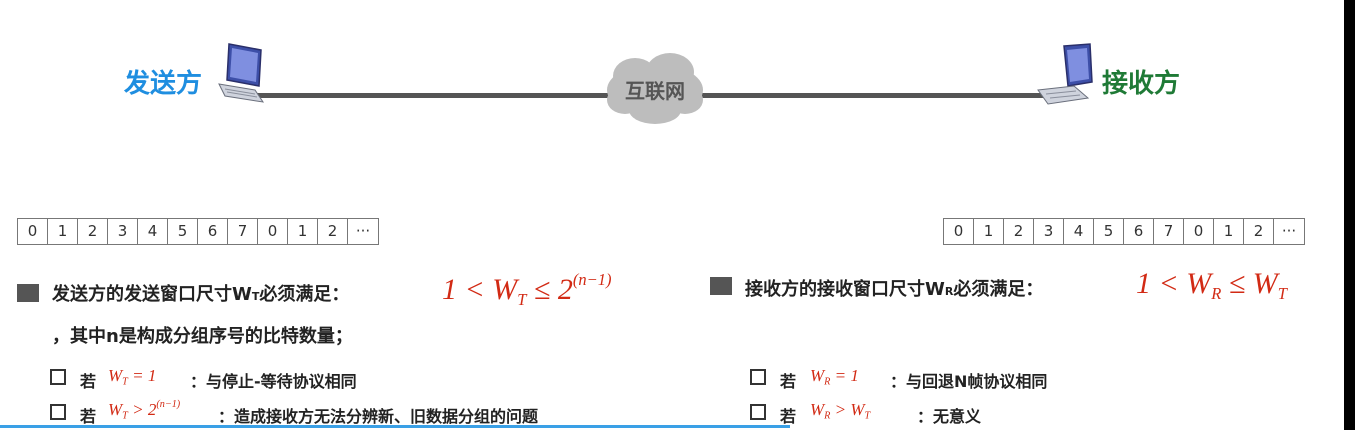 The height and width of the screenshot is (430, 1355). What do you see at coordinates (1211, 285) in the screenshot?
I see `receiver-window-formula: 1 < WR ≤ WT` at bounding box center [1211, 285].